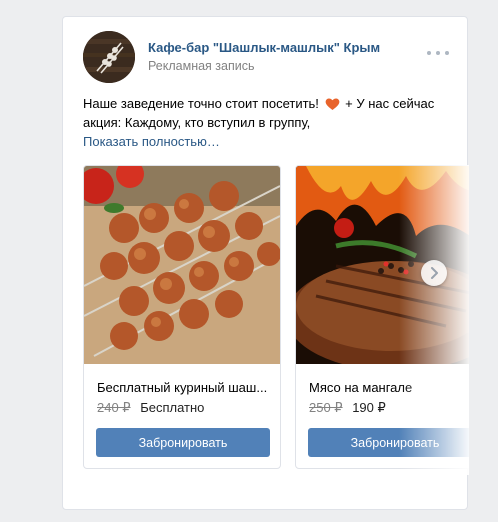  What do you see at coordinates (182, 265) in the screenshot?
I see `chicken-skewers-image` at bounding box center [182, 265].